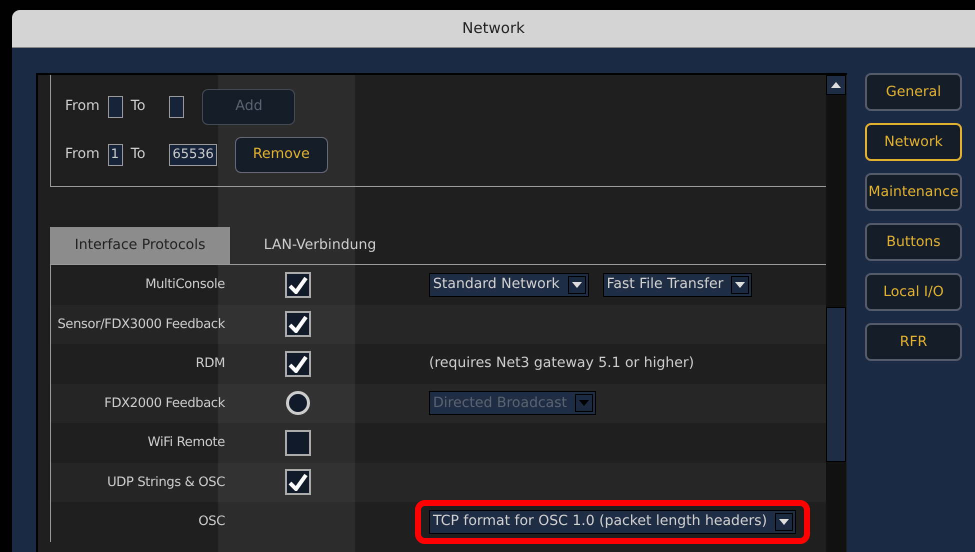  I want to click on tab: LAN-Verbindung, so click(320, 245).